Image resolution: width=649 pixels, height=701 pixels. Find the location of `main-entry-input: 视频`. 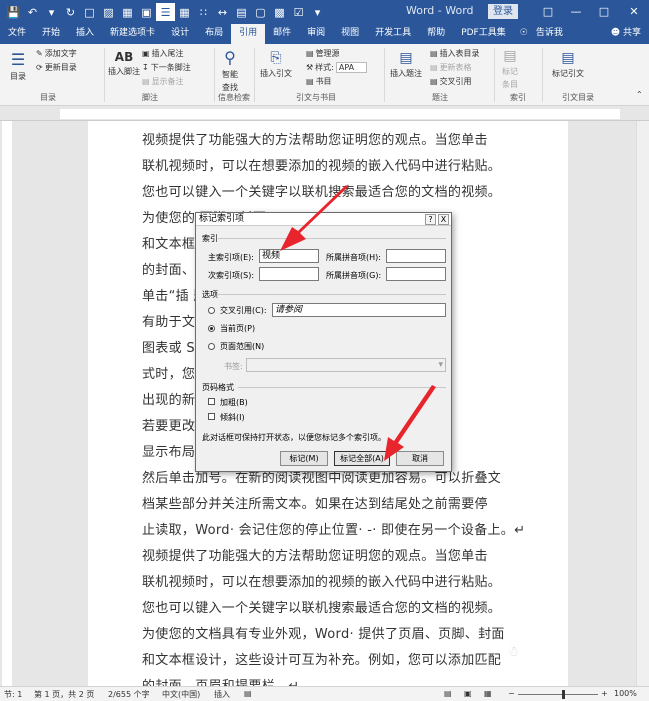

main-entry-input: 视频 is located at coordinates (289, 256).